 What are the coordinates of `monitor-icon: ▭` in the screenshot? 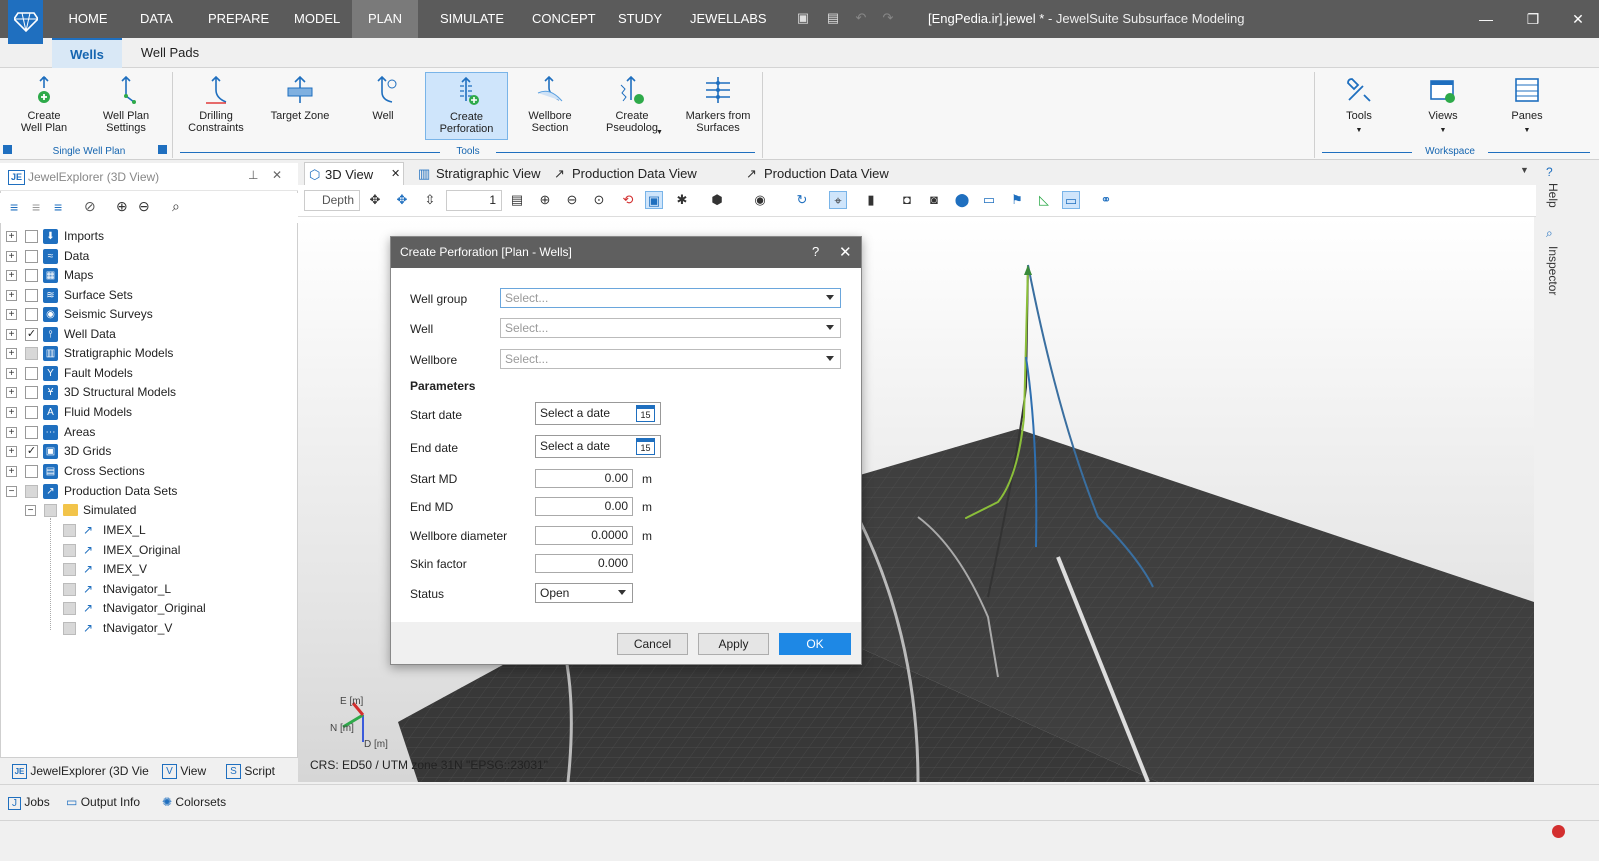 It's located at (1071, 200).